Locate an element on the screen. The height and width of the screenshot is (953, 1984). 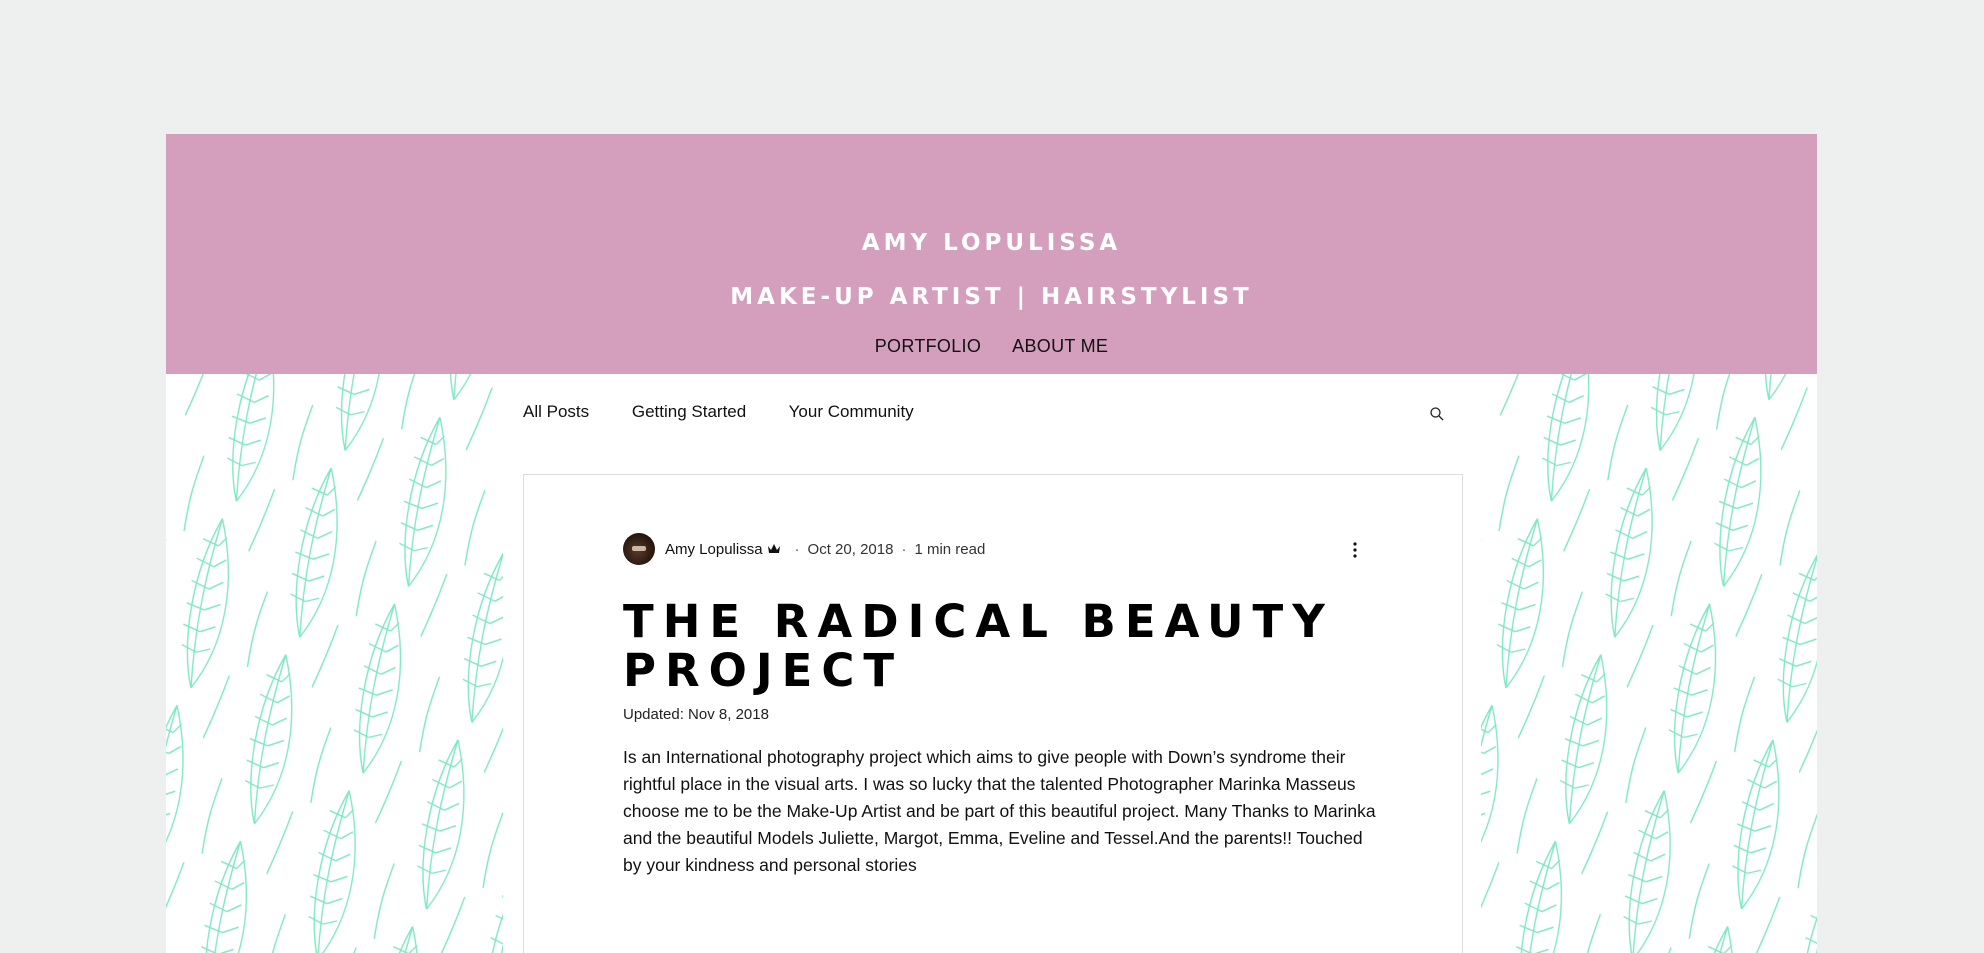
category-your-community: Your Community is located at coordinates (851, 411).